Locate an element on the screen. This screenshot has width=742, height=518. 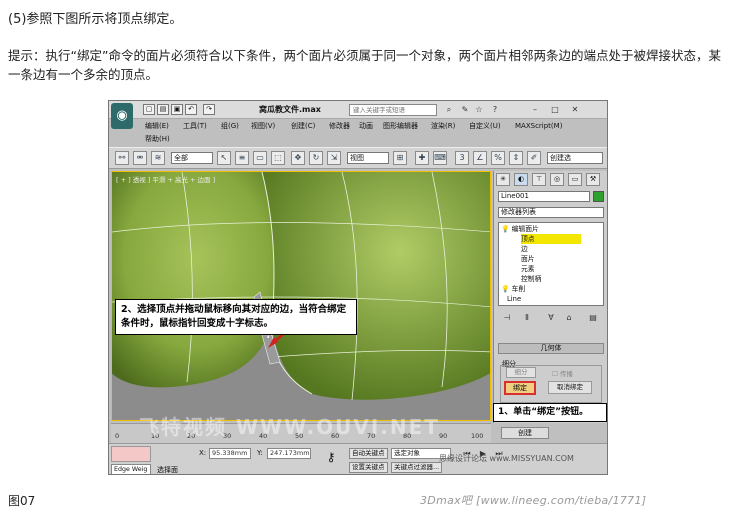
stack-item-patch: 面片 is located at coordinates (528, 259).